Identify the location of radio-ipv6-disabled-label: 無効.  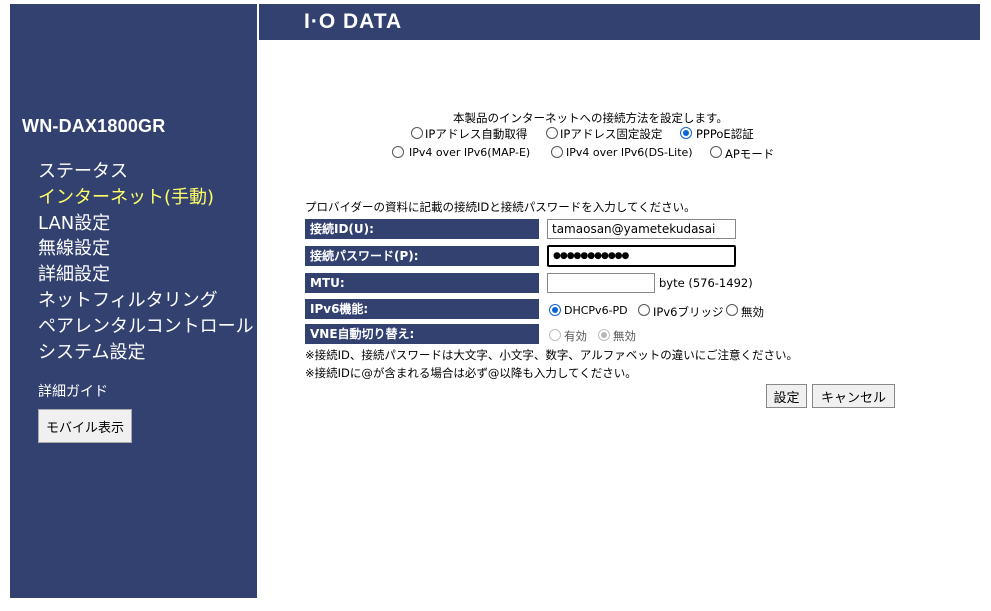
(752, 312).